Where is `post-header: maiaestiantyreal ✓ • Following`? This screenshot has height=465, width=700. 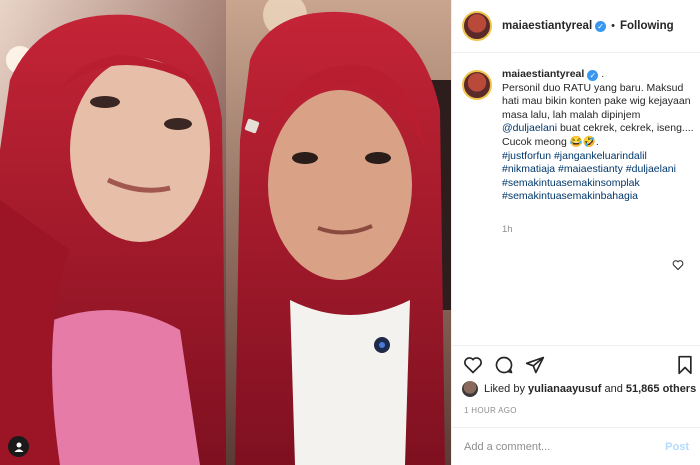
post-header: maiaestiantyreal ✓ • Following is located at coordinates (576, 26).